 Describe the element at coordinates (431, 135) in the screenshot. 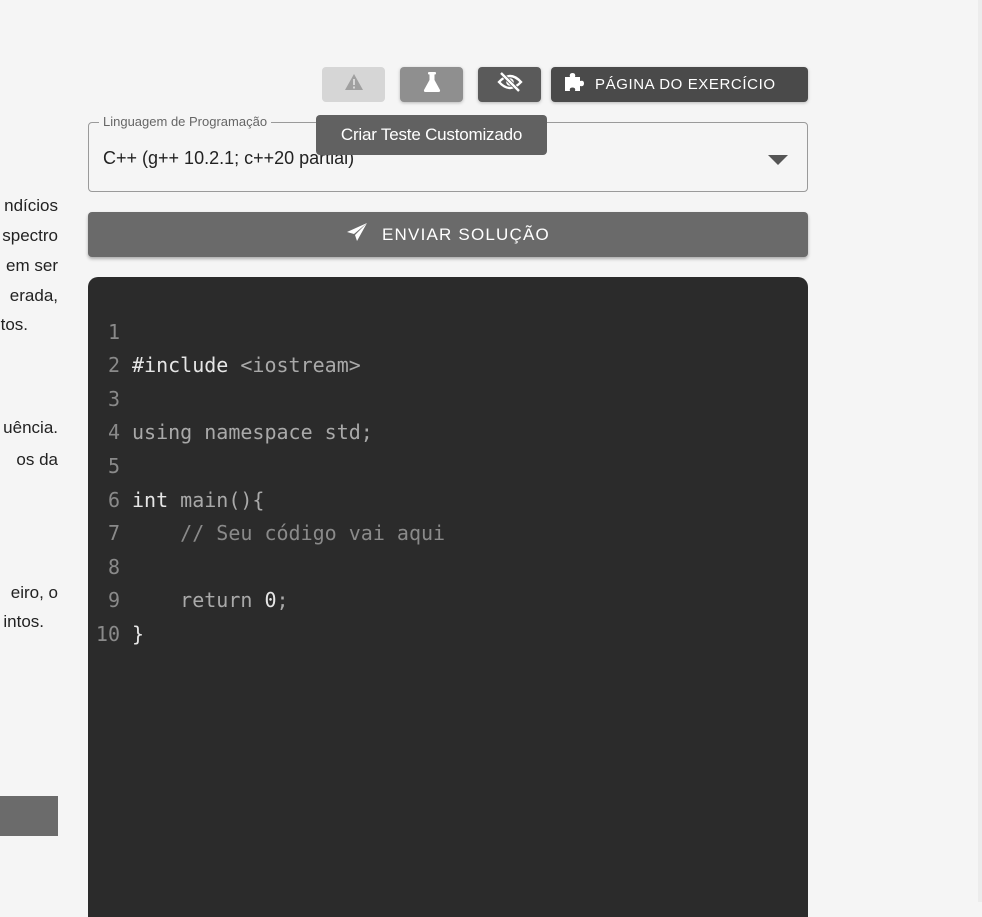

I see `custom-test-tooltip: Criar Teste Customizado` at that location.